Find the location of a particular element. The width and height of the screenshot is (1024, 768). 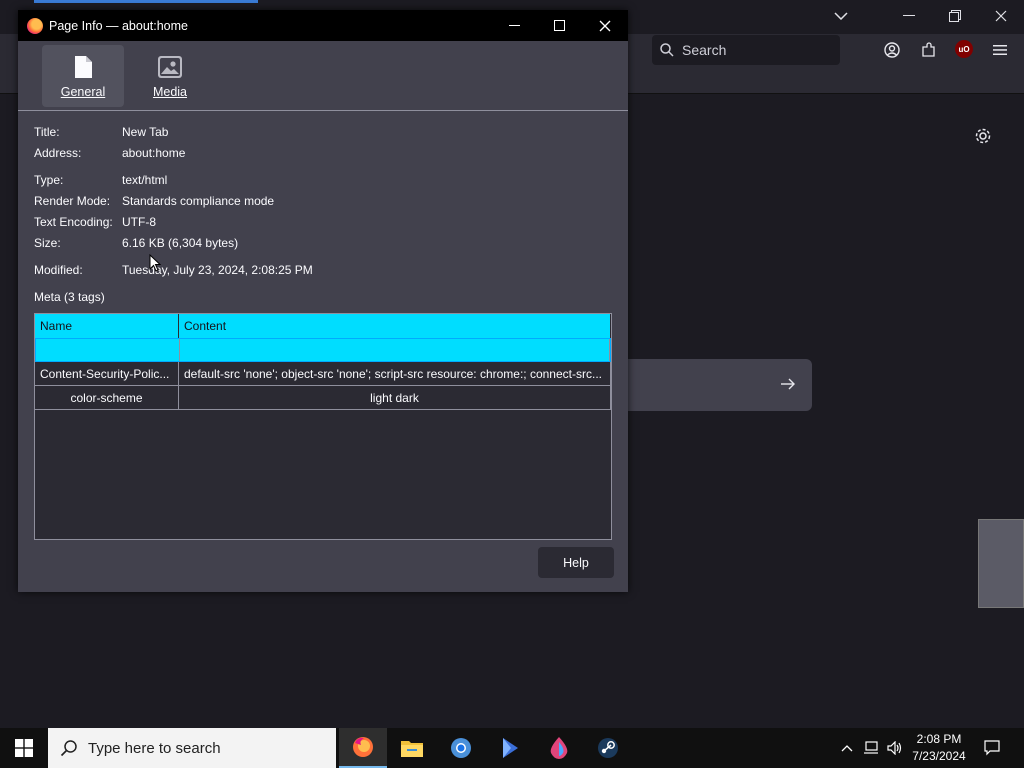

dialog-minimize-button is located at coordinates (514, 25).